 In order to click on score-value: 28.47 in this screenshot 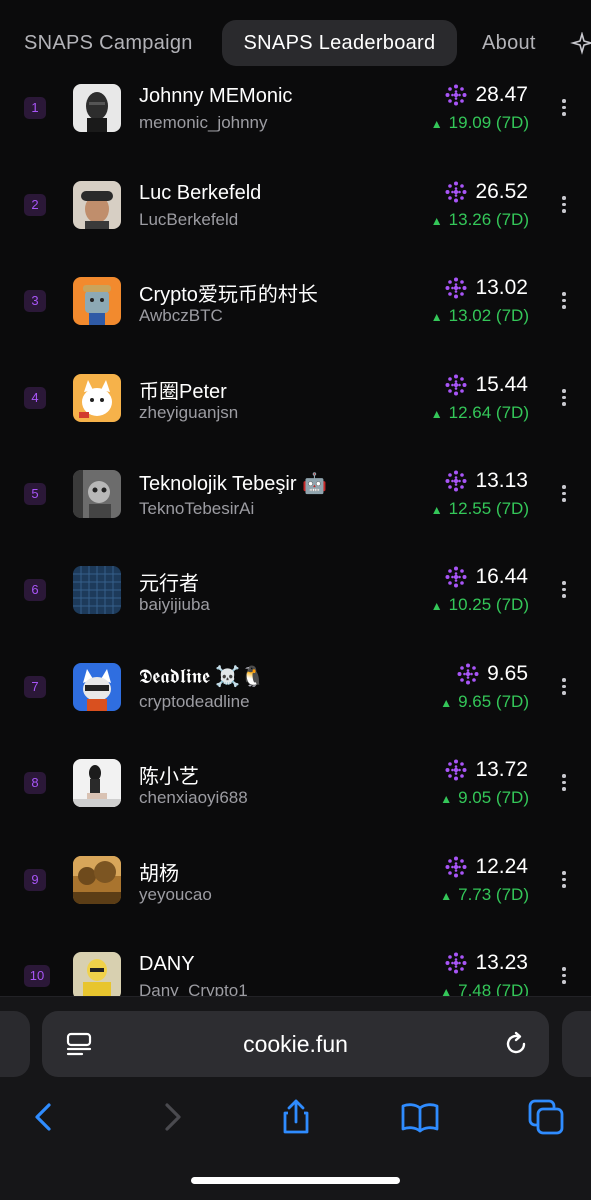, I will do `click(501, 94)`.